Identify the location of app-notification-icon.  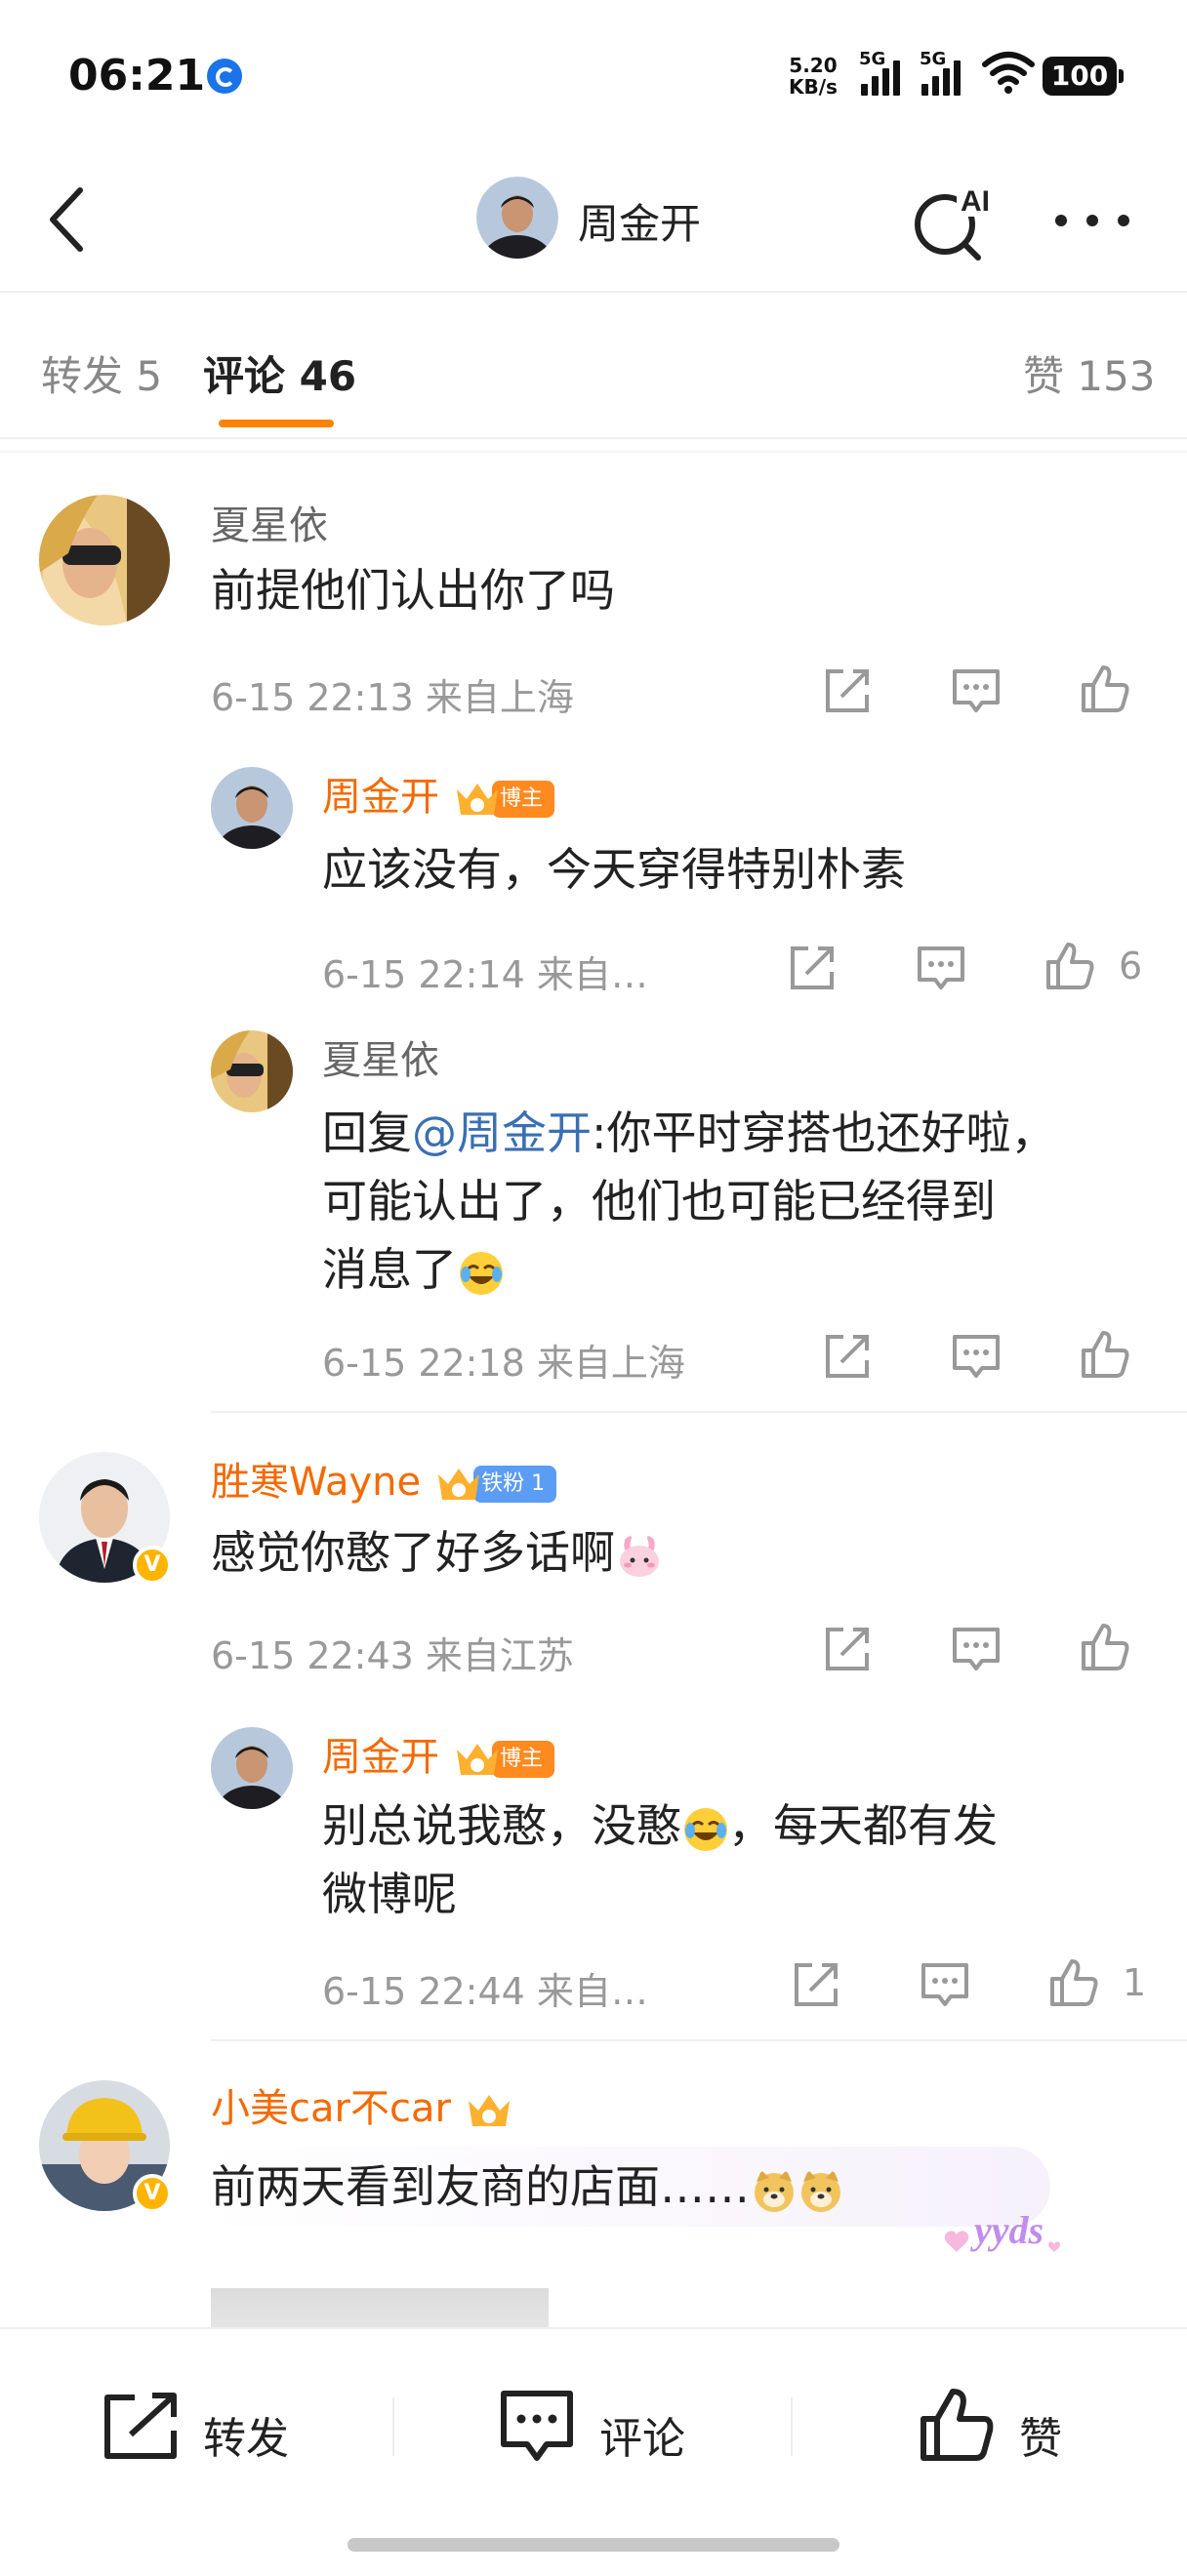
(224, 76).